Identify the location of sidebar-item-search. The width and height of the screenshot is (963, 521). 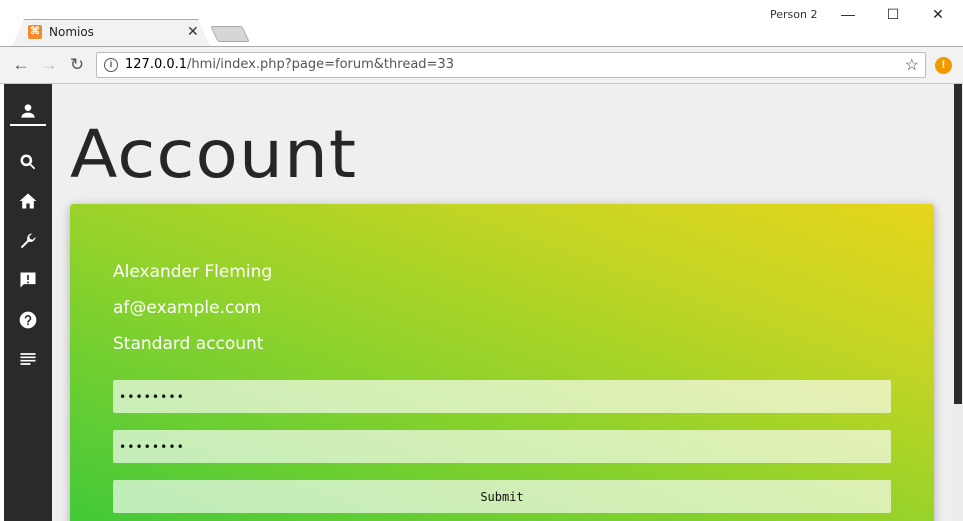
(28, 162).